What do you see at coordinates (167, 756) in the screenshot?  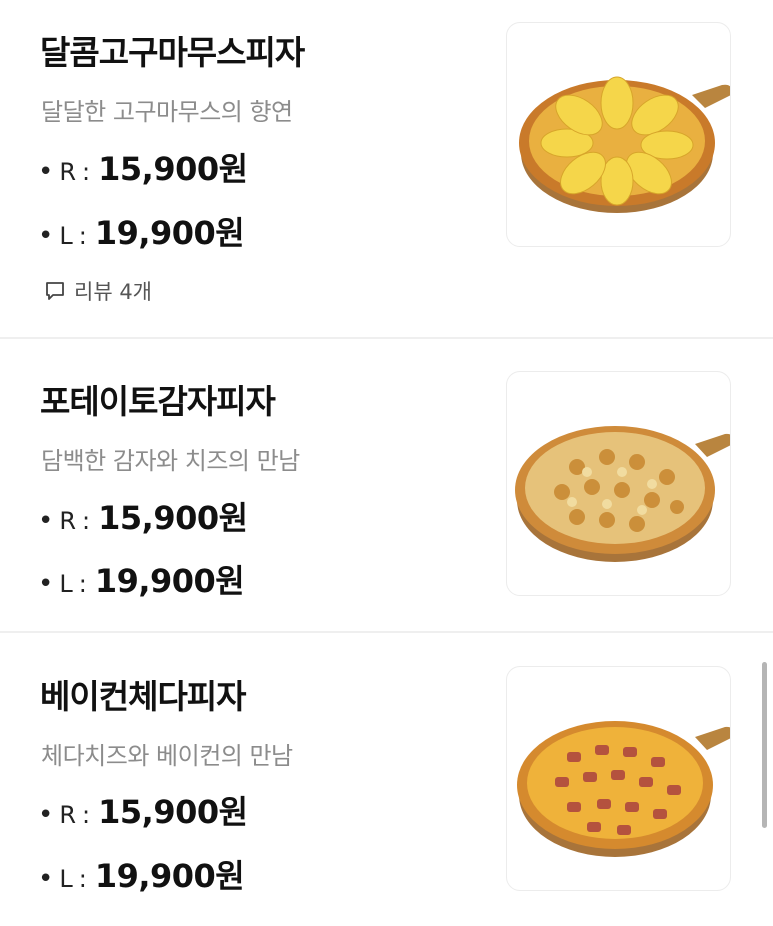 I see `menu-item-description: 체다치즈와 베이컨의 만남` at bounding box center [167, 756].